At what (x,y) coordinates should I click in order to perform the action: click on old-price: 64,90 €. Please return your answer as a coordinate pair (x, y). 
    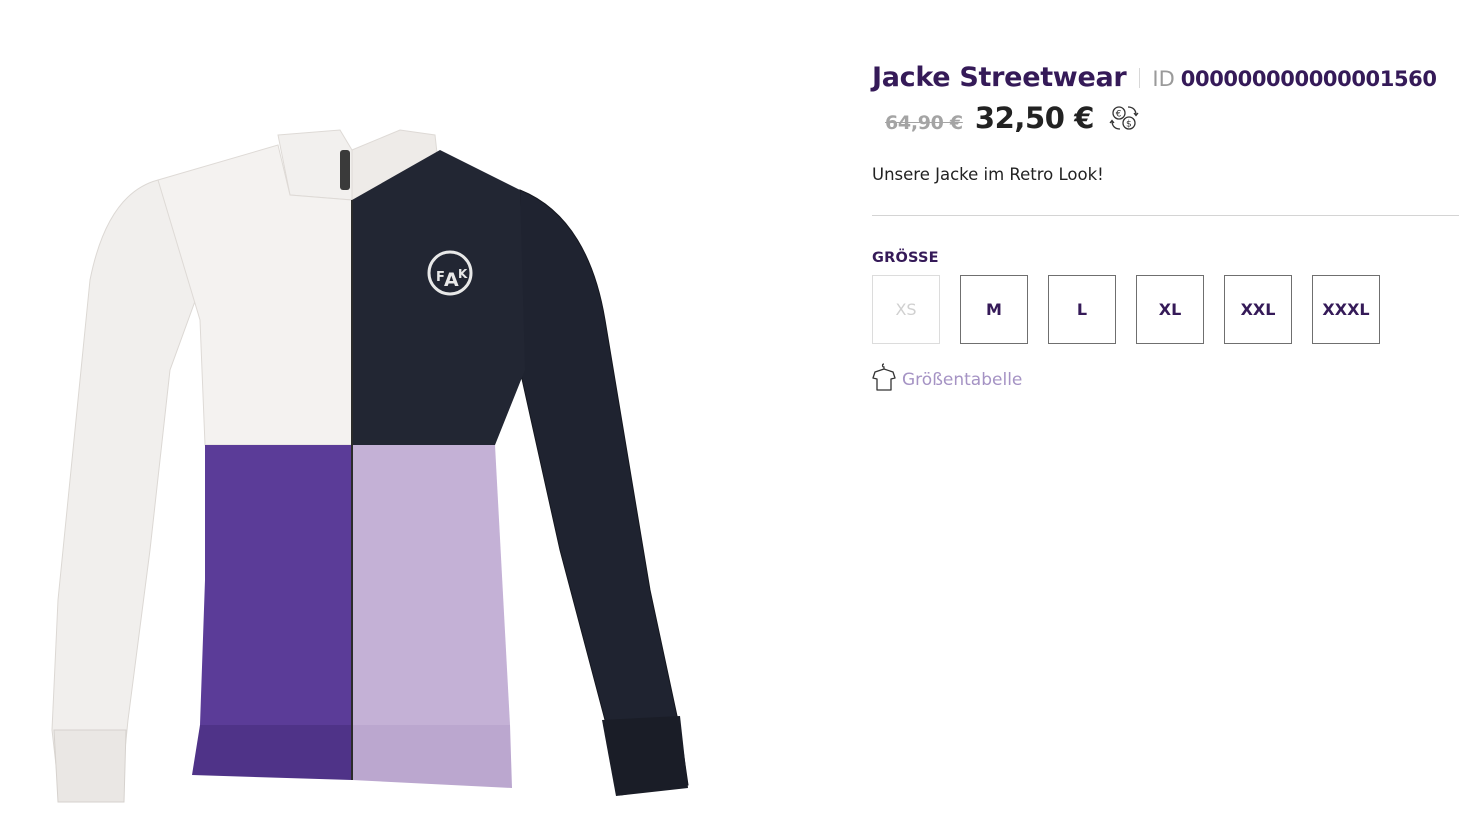
    Looking at the image, I should click on (924, 123).